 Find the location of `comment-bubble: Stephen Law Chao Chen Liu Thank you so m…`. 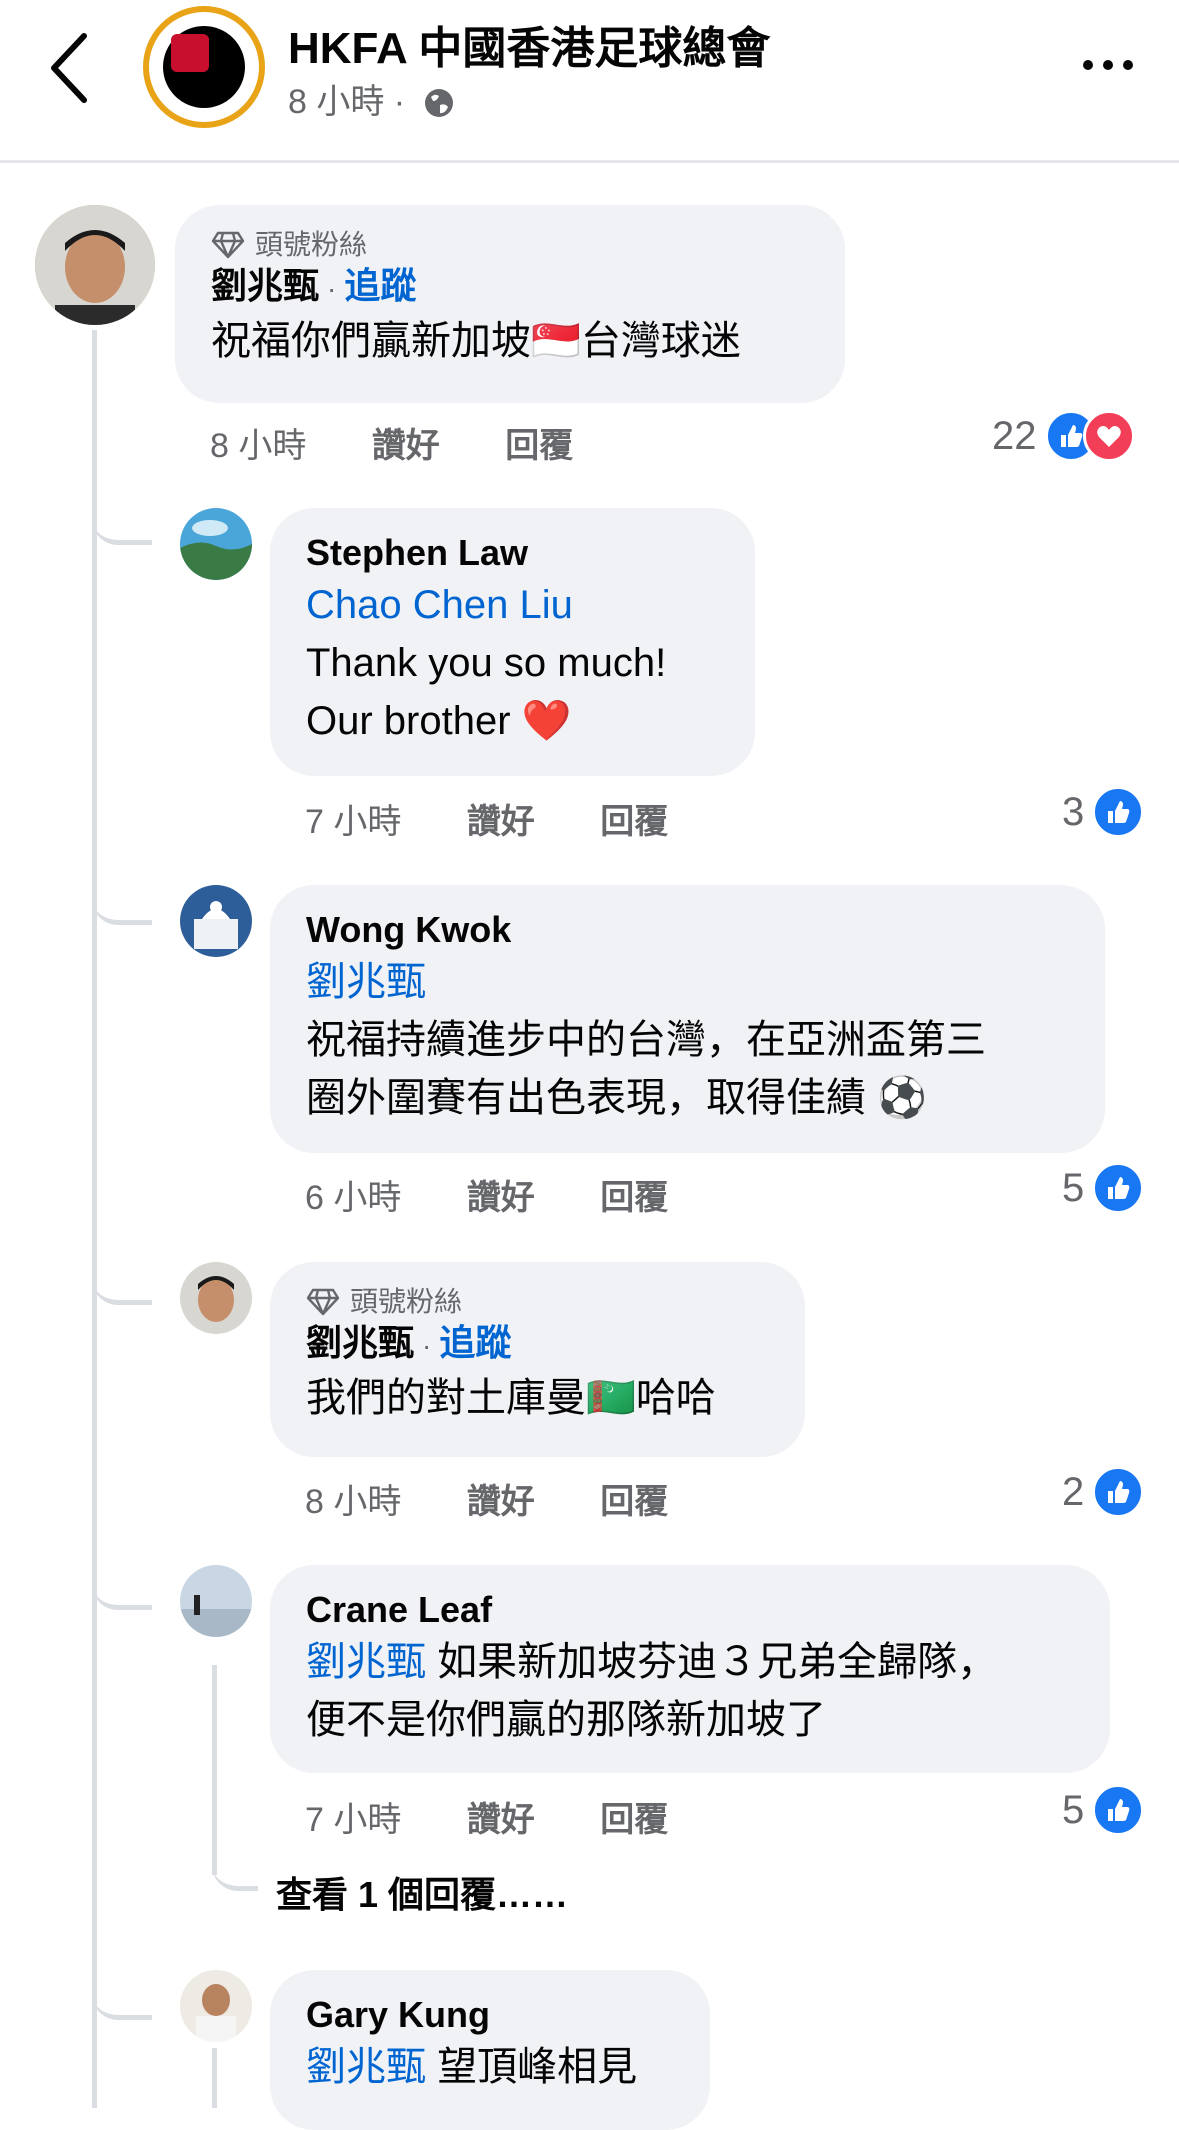

comment-bubble: Stephen Law Chao Chen Liu Thank you so m… is located at coordinates (512, 642).